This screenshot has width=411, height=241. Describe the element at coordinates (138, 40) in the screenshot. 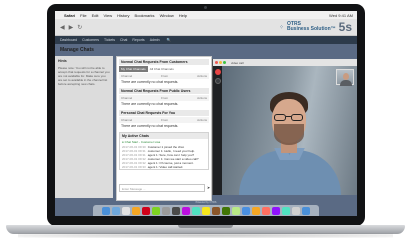

I see `nav-reports: Reports` at that location.